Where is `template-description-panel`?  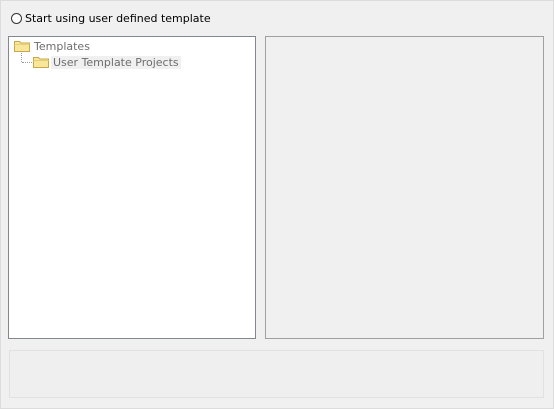
template-description-panel is located at coordinates (276, 374).